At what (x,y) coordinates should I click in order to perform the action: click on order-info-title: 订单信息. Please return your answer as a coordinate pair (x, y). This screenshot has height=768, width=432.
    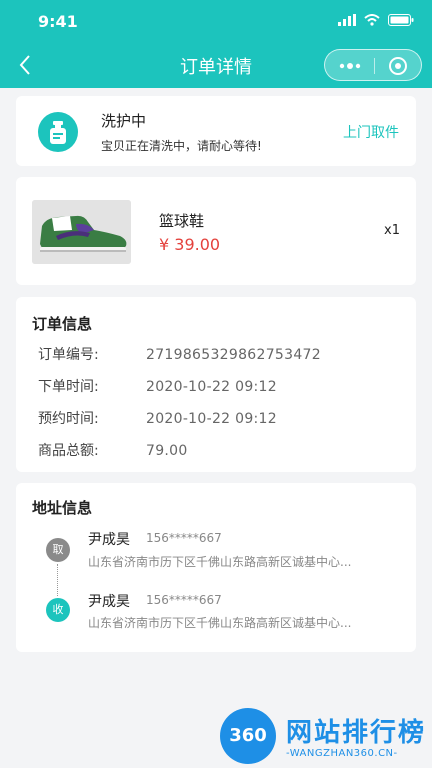
    Looking at the image, I should click on (62, 324).